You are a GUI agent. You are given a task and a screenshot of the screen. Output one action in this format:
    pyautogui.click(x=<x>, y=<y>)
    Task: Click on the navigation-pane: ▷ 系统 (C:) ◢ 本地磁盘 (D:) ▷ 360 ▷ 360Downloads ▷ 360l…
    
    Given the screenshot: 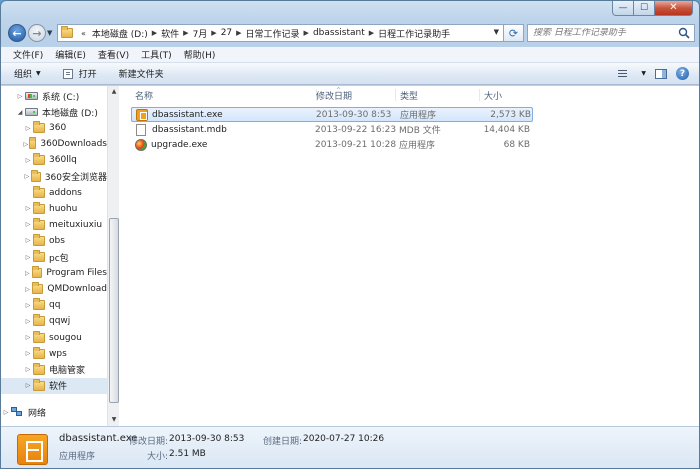 What is the action you would take?
    pyautogui.click(x=56, y=256)
    